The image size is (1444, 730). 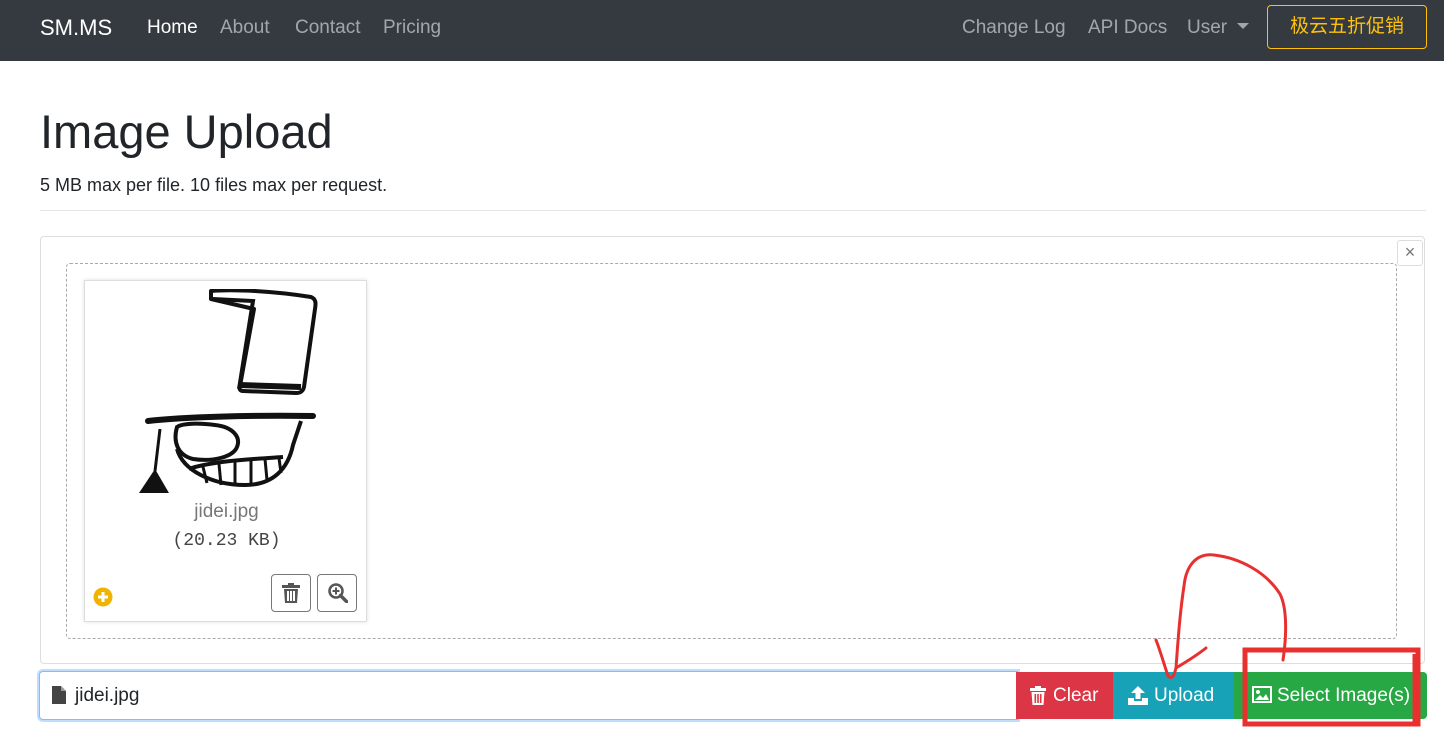 I want to click on select-images-button-label: Select Image(s), so click(x=1344, y=695).